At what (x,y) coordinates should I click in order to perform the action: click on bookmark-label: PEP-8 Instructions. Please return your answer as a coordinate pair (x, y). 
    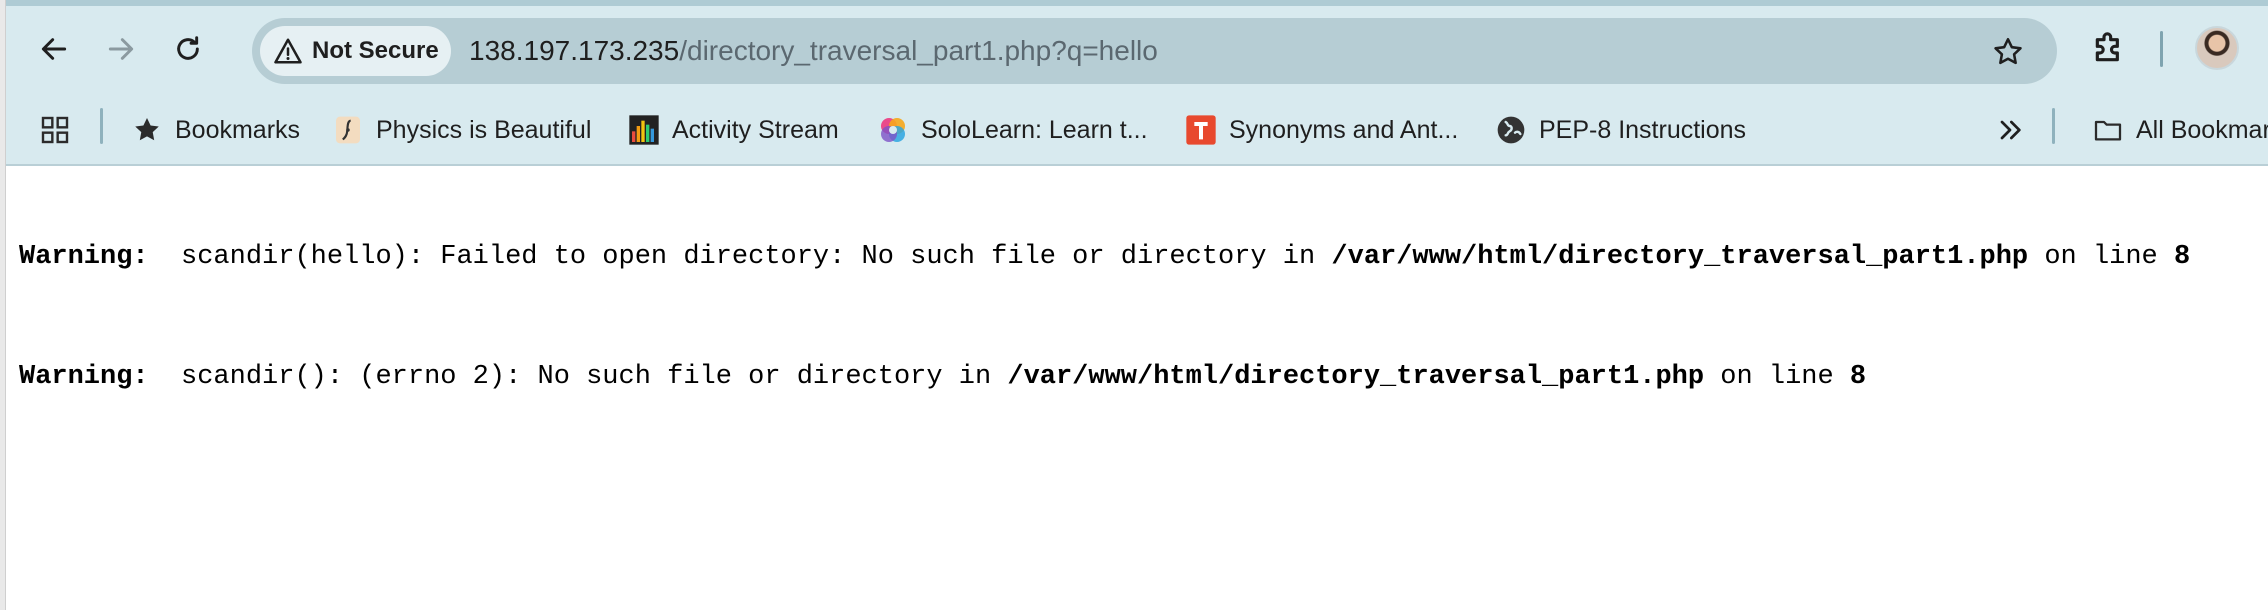
    Looking at the image, I should click on (1643, 129).